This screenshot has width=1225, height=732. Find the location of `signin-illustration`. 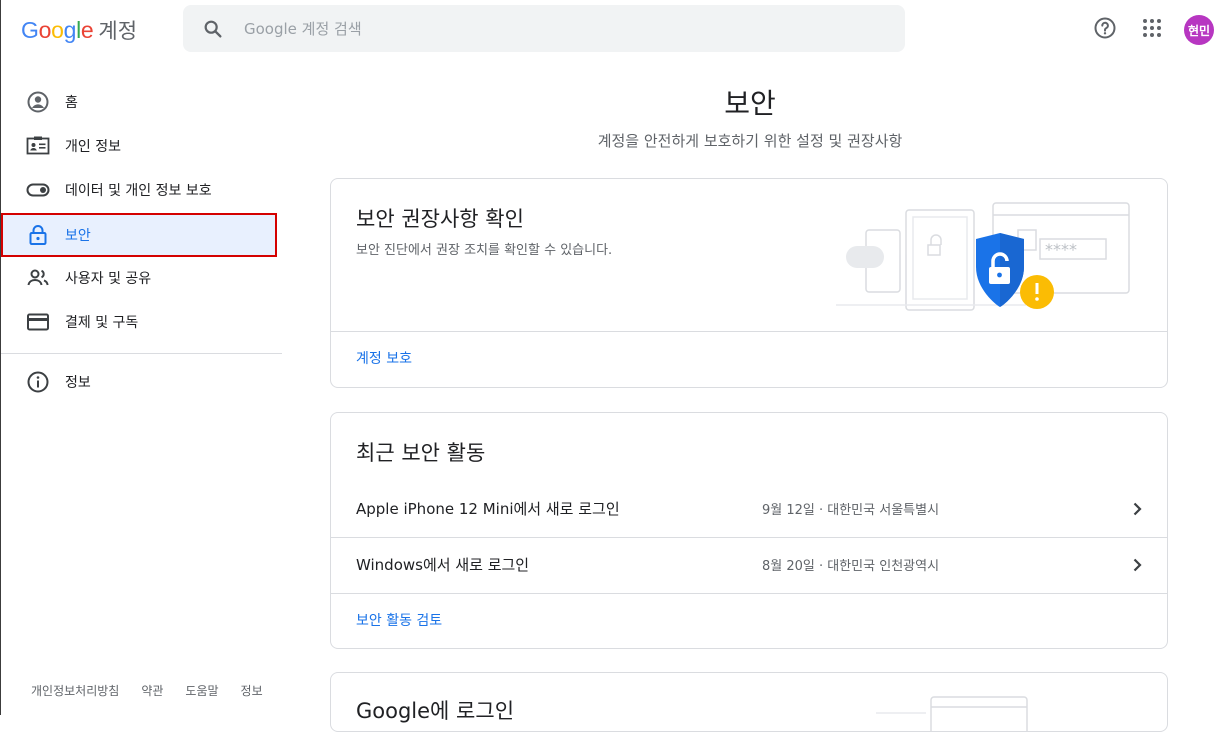

signin-illustration is located at coordinates (952, 713).